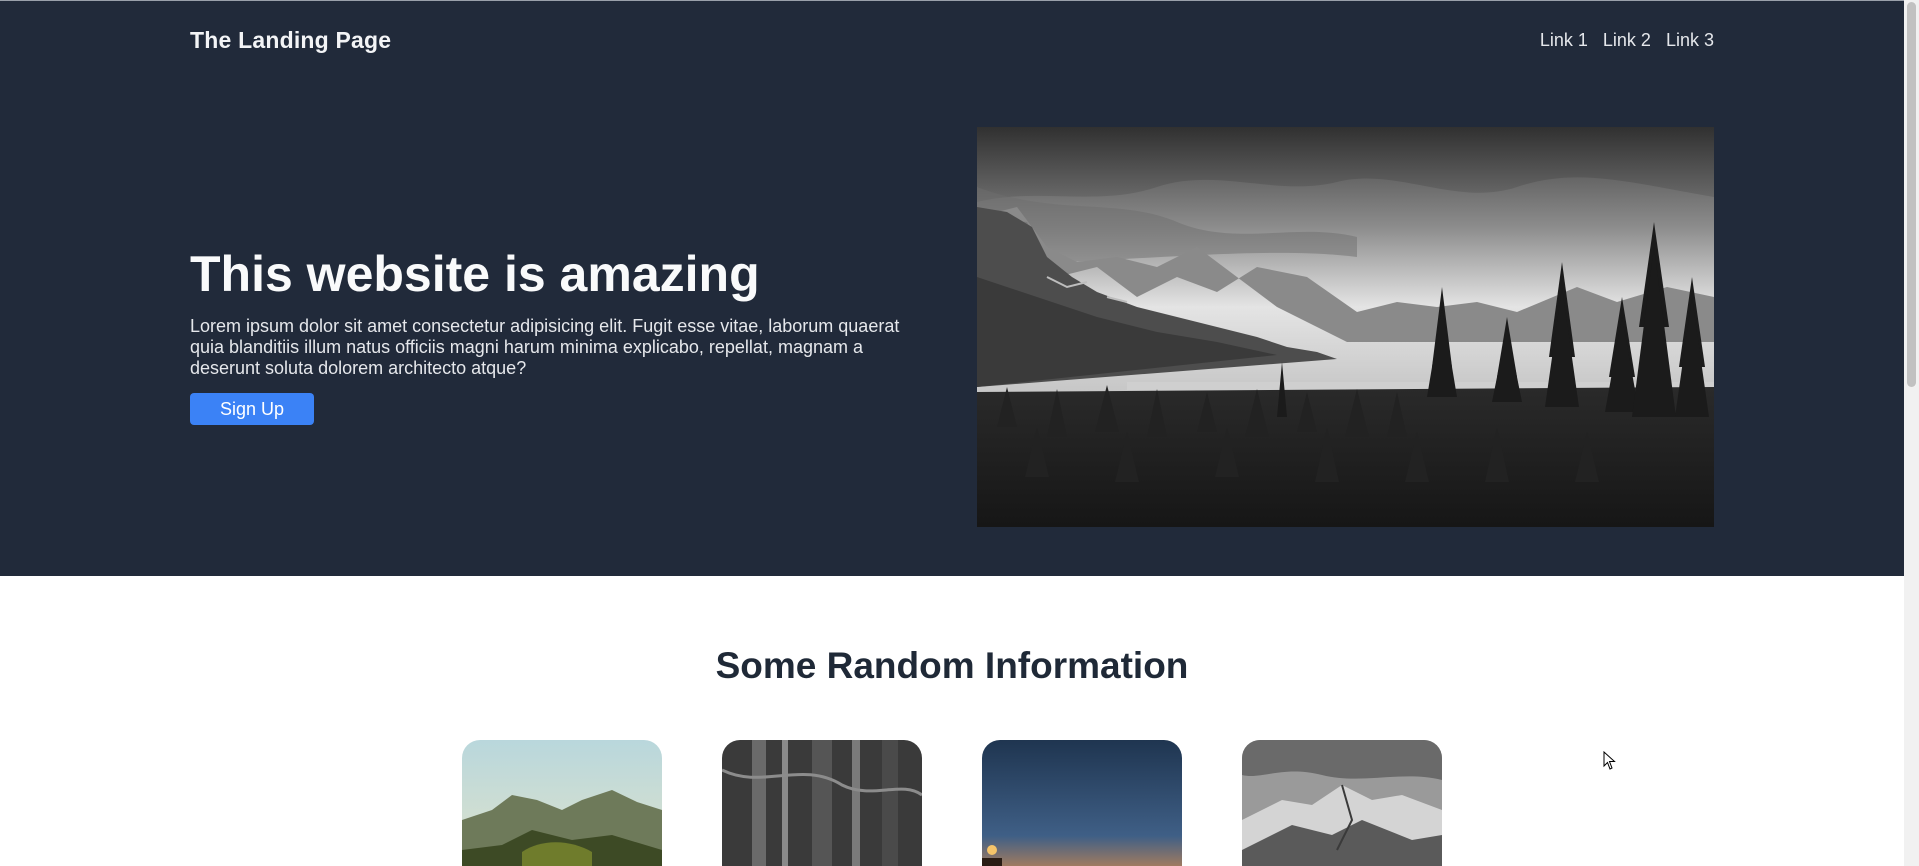  I want to click on card-image-sunset, so click(1082, 803).